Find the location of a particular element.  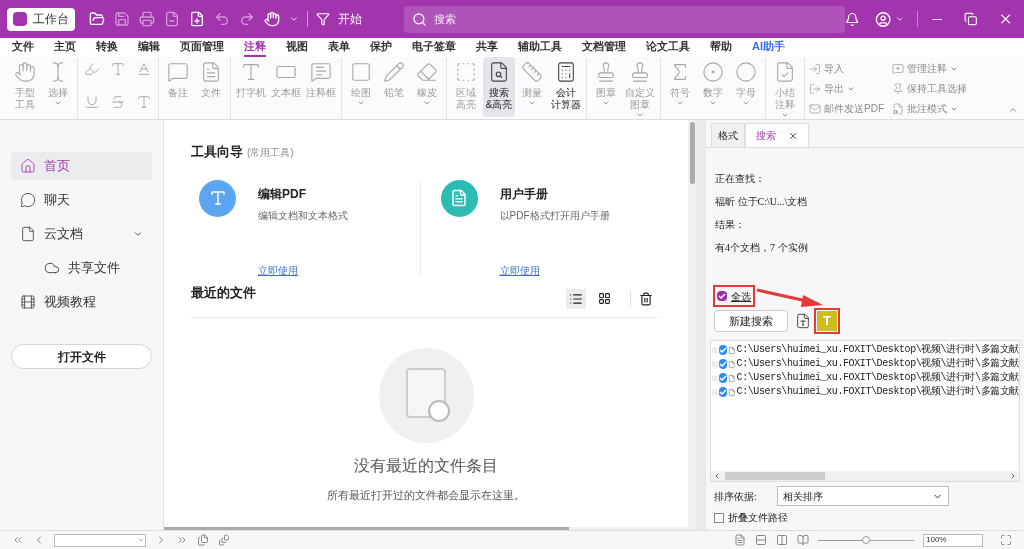

panel-tab: 格式 is located at coordinates (728, 135).